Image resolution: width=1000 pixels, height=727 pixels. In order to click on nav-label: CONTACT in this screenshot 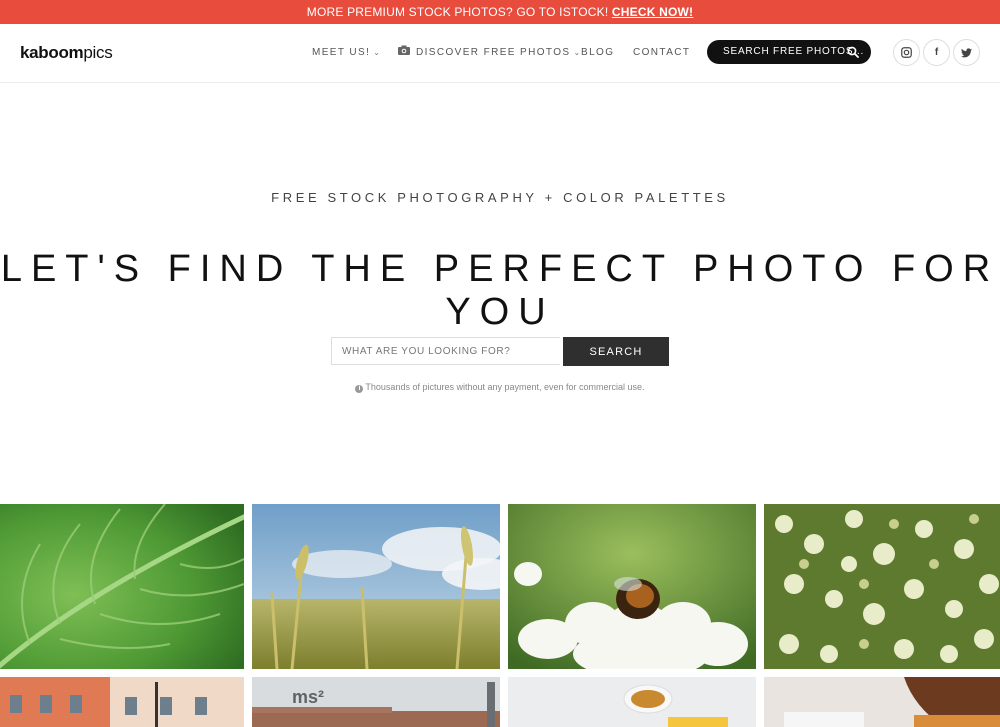, I will do `click(662, 52)`.